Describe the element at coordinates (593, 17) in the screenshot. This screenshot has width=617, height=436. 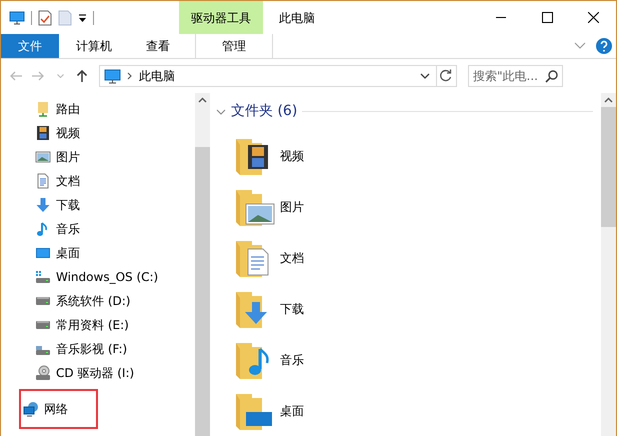
I see `close-icon` at that location.